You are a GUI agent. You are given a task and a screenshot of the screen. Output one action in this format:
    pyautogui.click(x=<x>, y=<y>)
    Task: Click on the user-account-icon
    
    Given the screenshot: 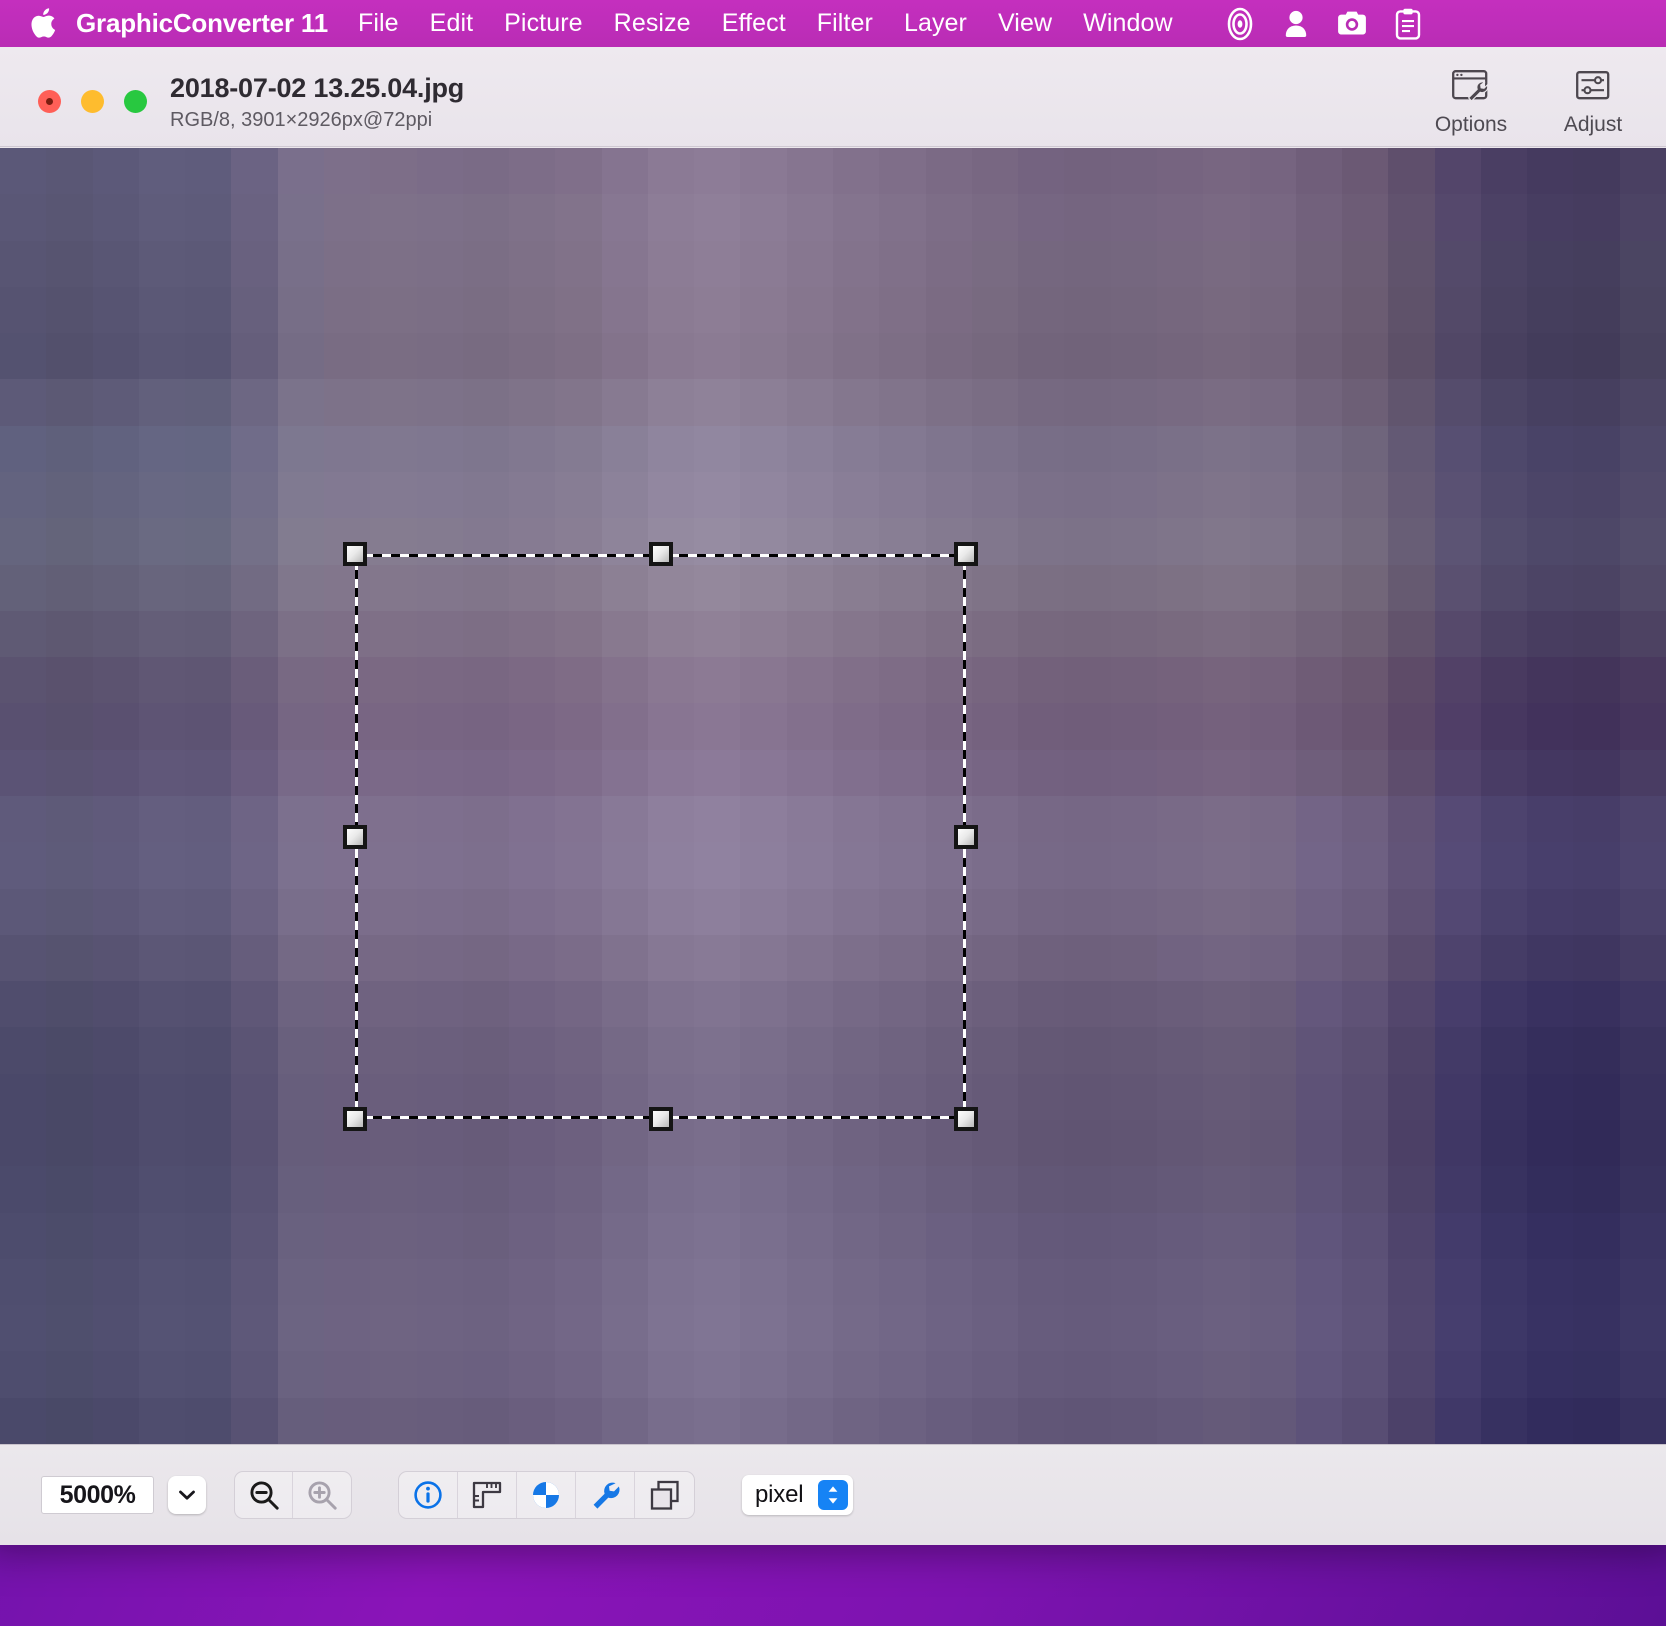 What is the action you would take?
    pyautogui.click(x=1296, y=24)
    